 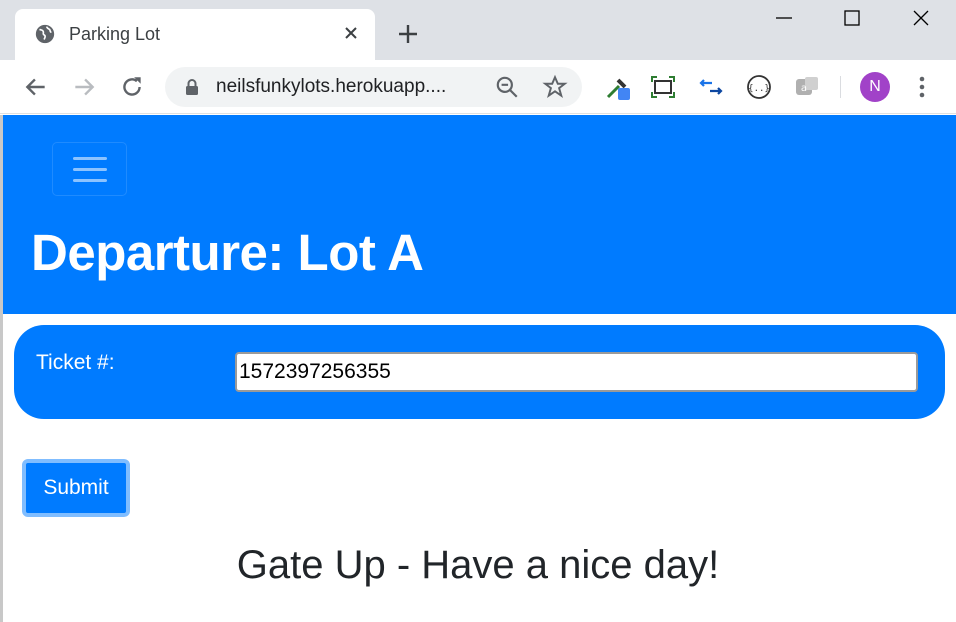 I want to click on close-icon, so click(x=351, y=33).